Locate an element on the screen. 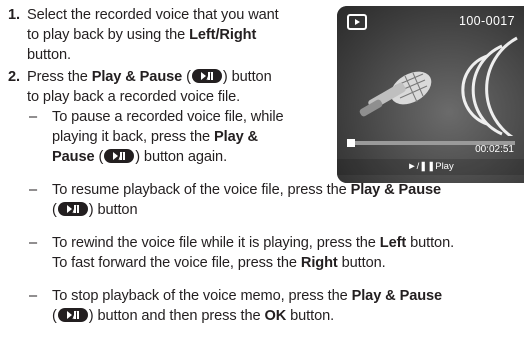 This screenshot has width=524, height=355. bullet-3-right-label: Right is located at coordinates (319, 263).